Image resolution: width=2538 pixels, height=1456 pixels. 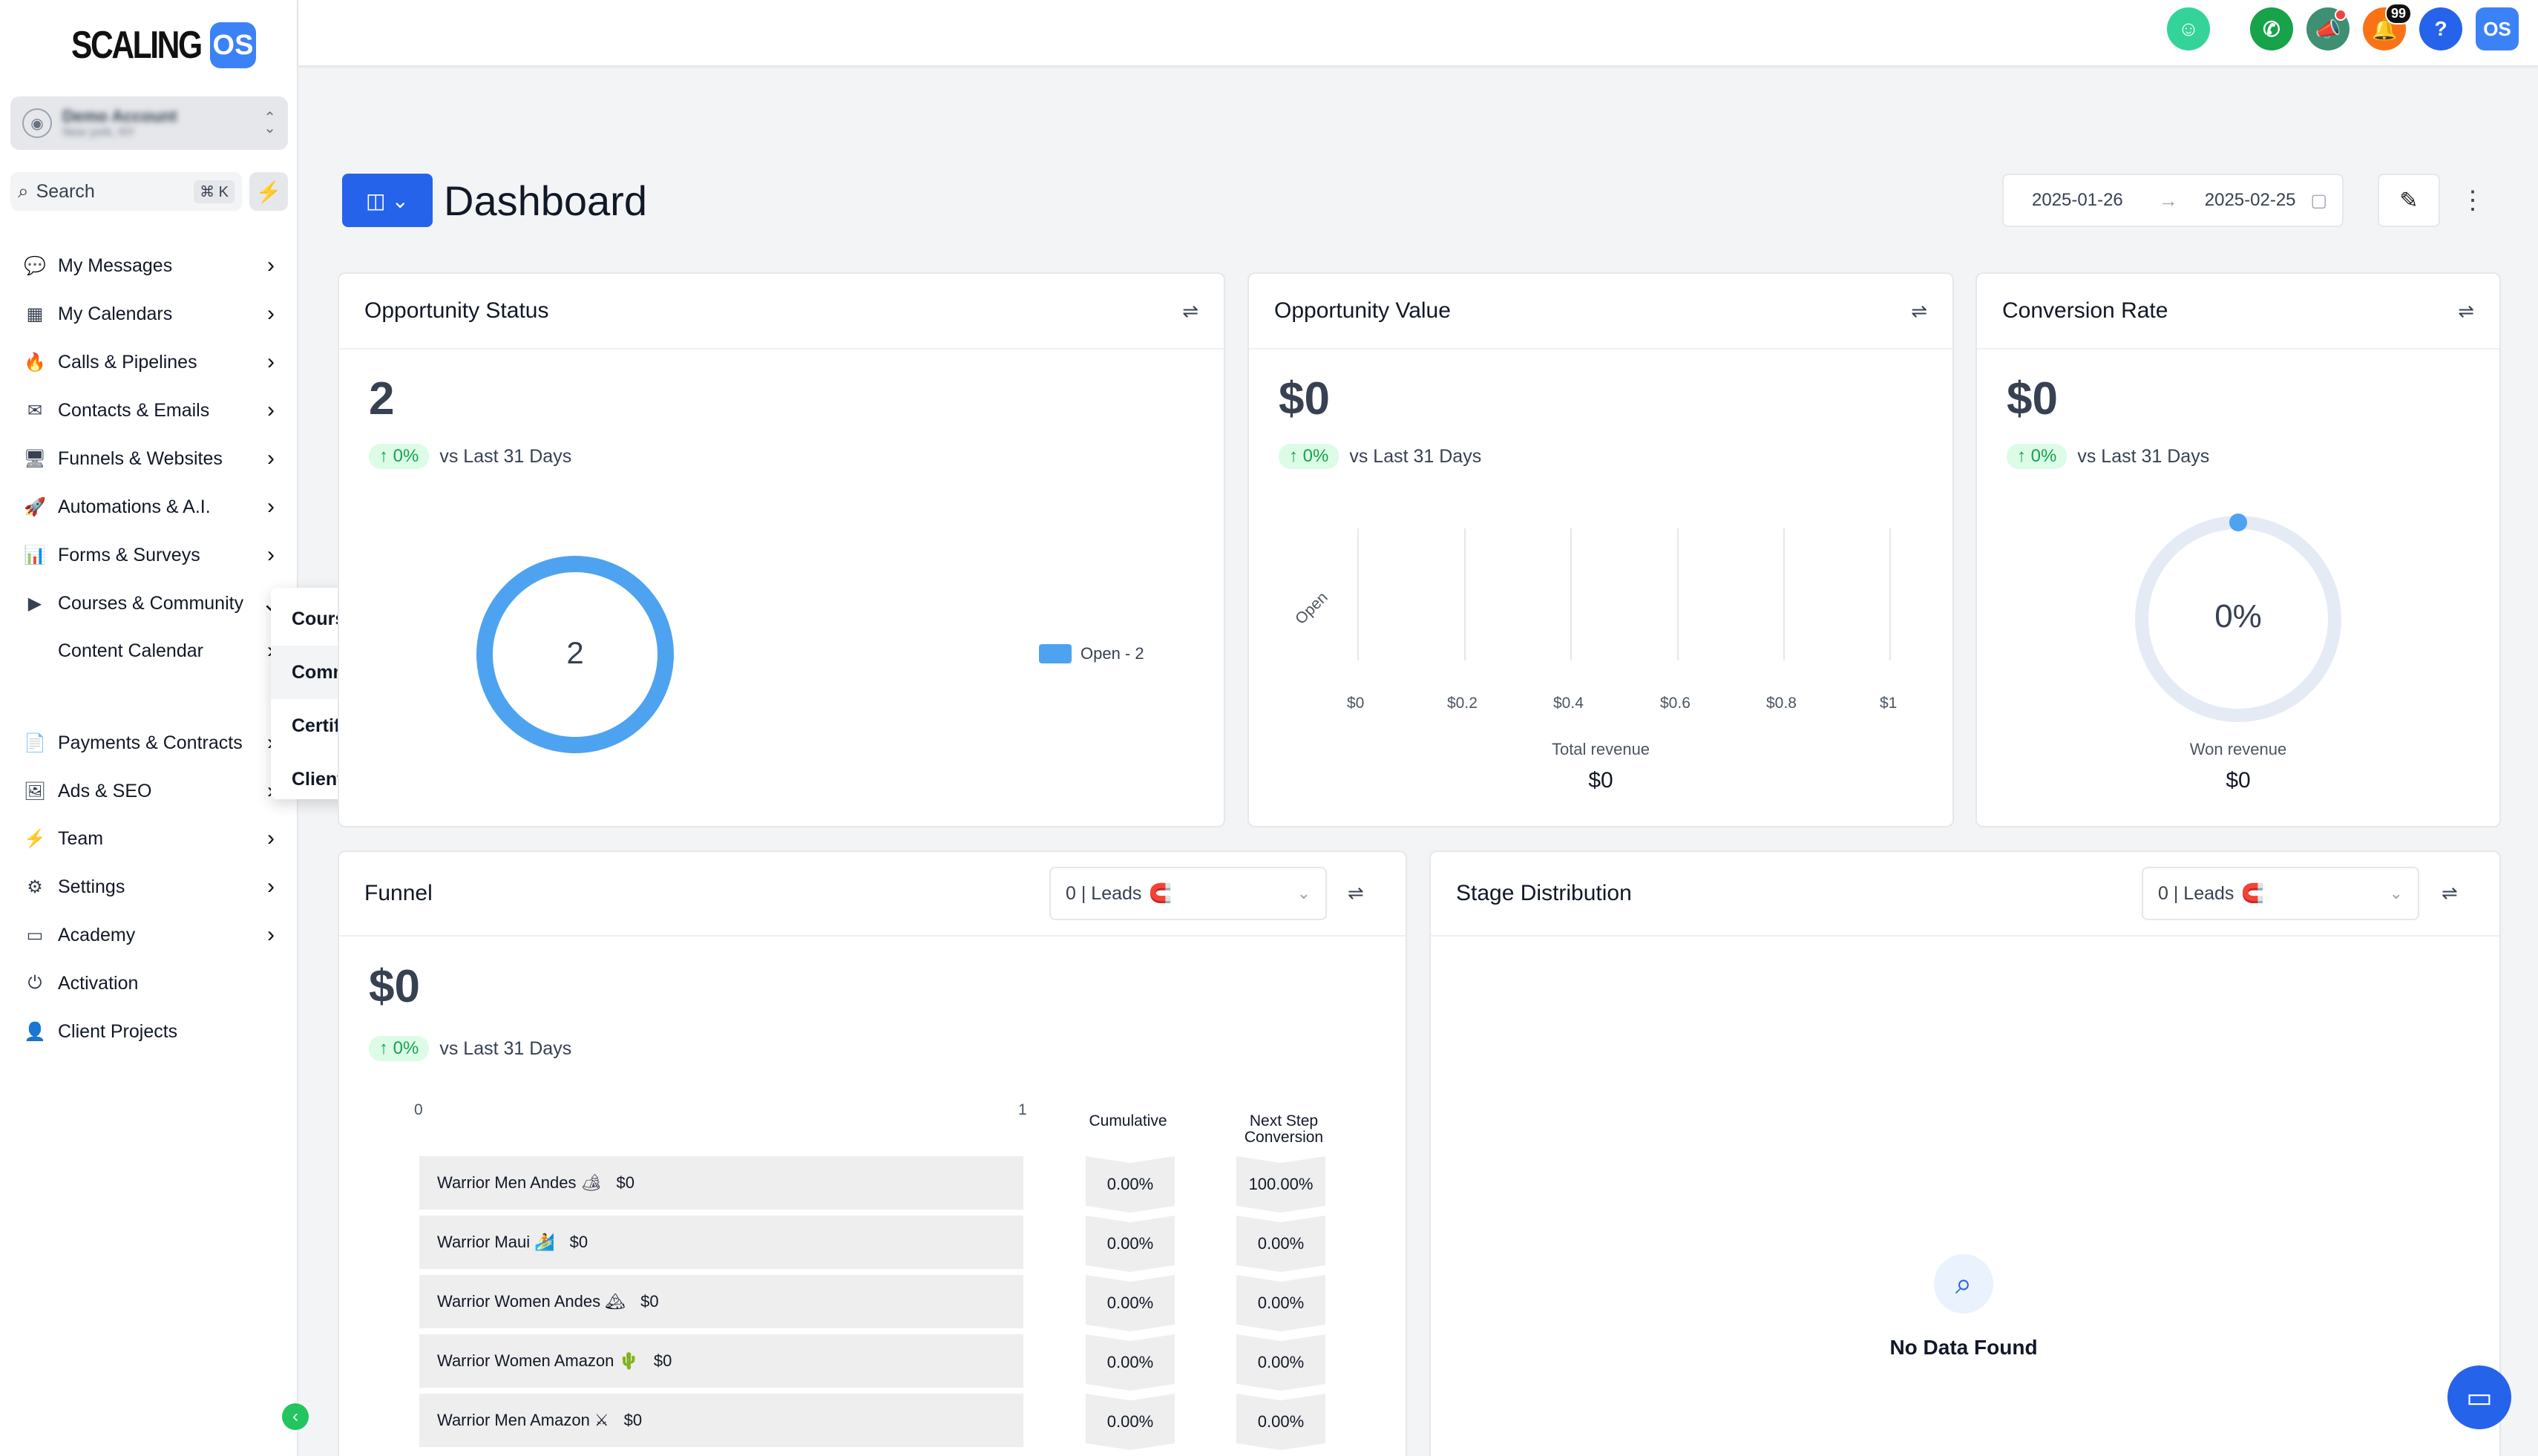 What do you see at coordinates (271, 507) in the screenshot?
I see `chevron-right-icon: ›` at bounding box center [271, 507].